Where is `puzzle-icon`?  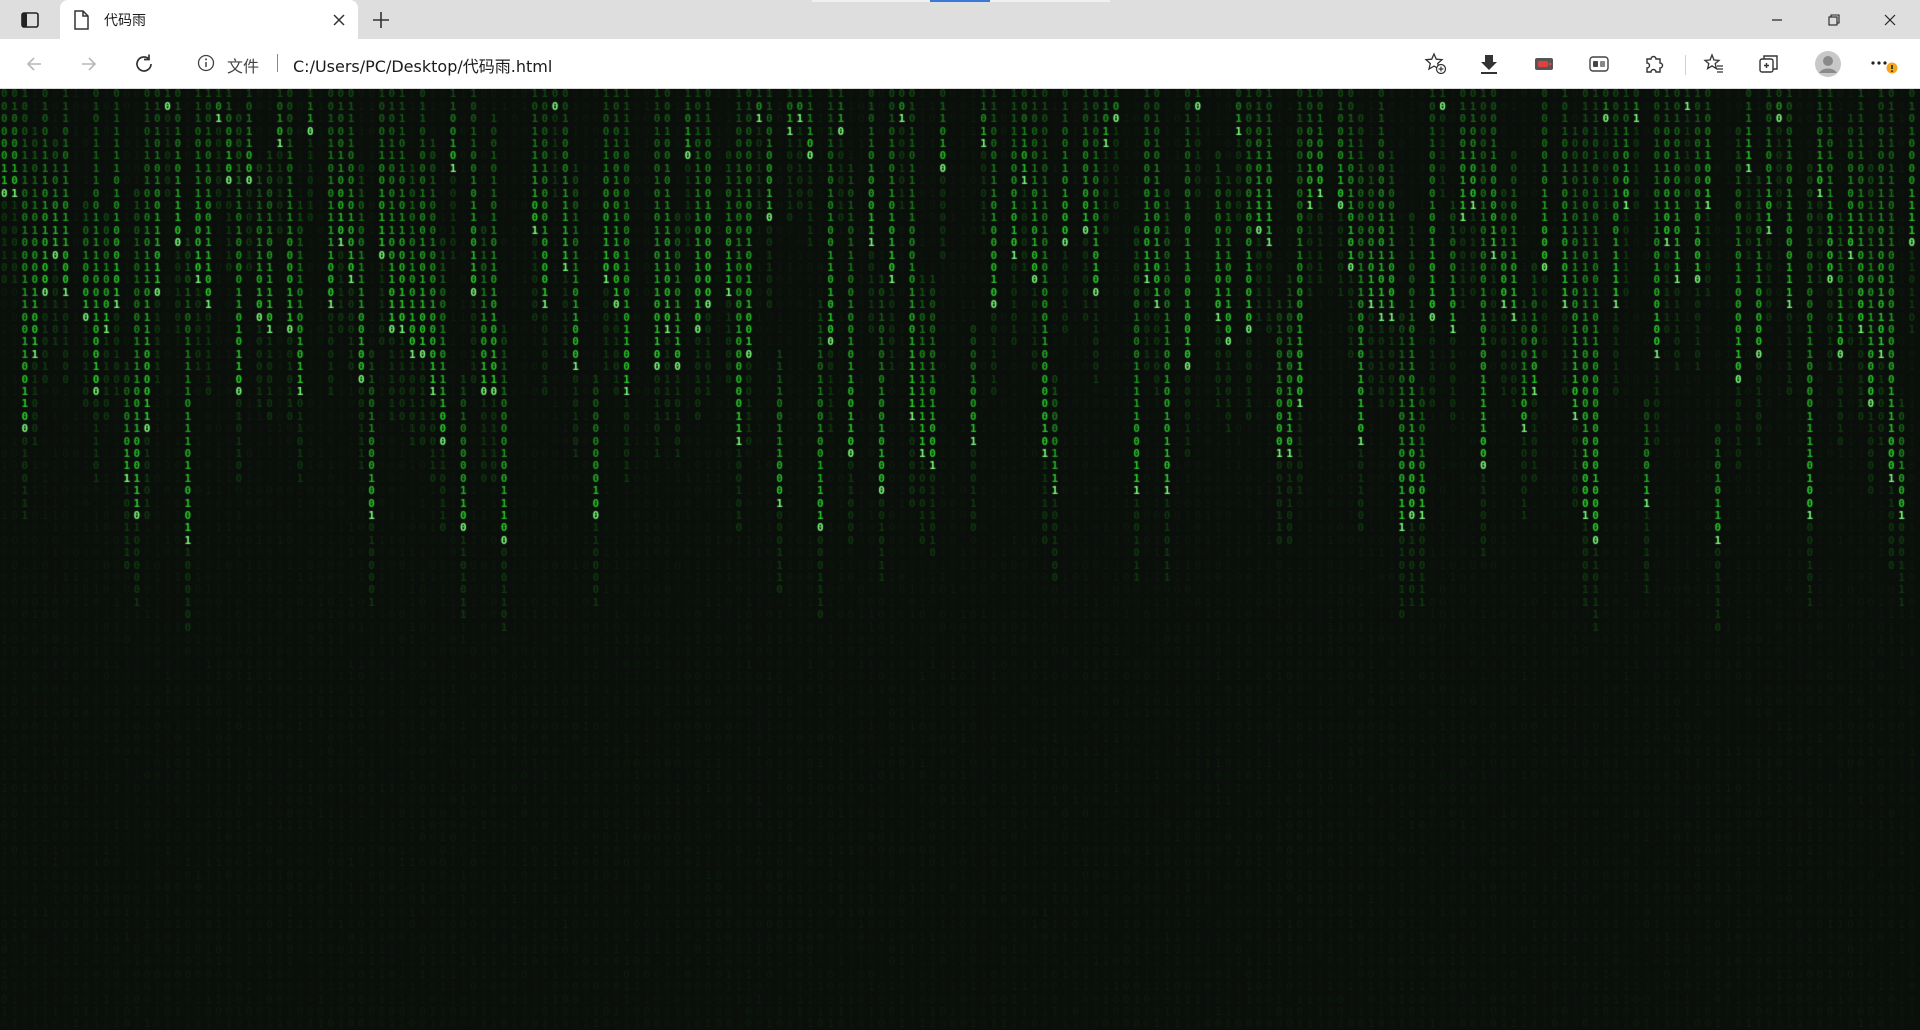
puzzle-icon is located at coordinates (1655, 64).